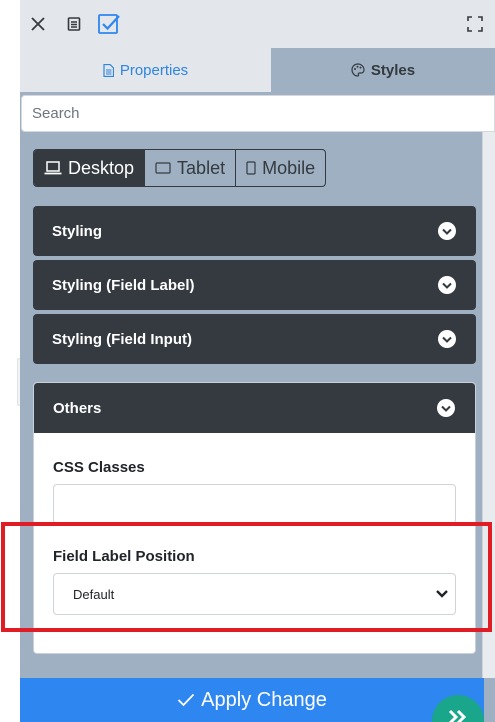 The image size is (495, 722). I want to click on device-tablet-button: Tablet, so click(191, 168).